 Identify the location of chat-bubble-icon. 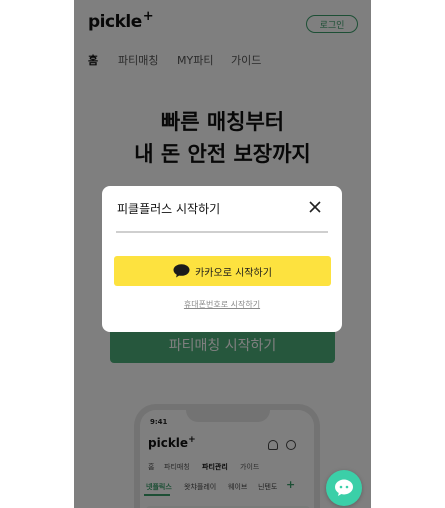
(344, 487).